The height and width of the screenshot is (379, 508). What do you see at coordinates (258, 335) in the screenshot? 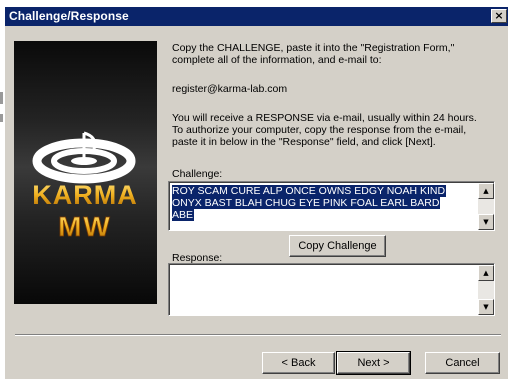
I see `separator` at bounding box center [258, 335].